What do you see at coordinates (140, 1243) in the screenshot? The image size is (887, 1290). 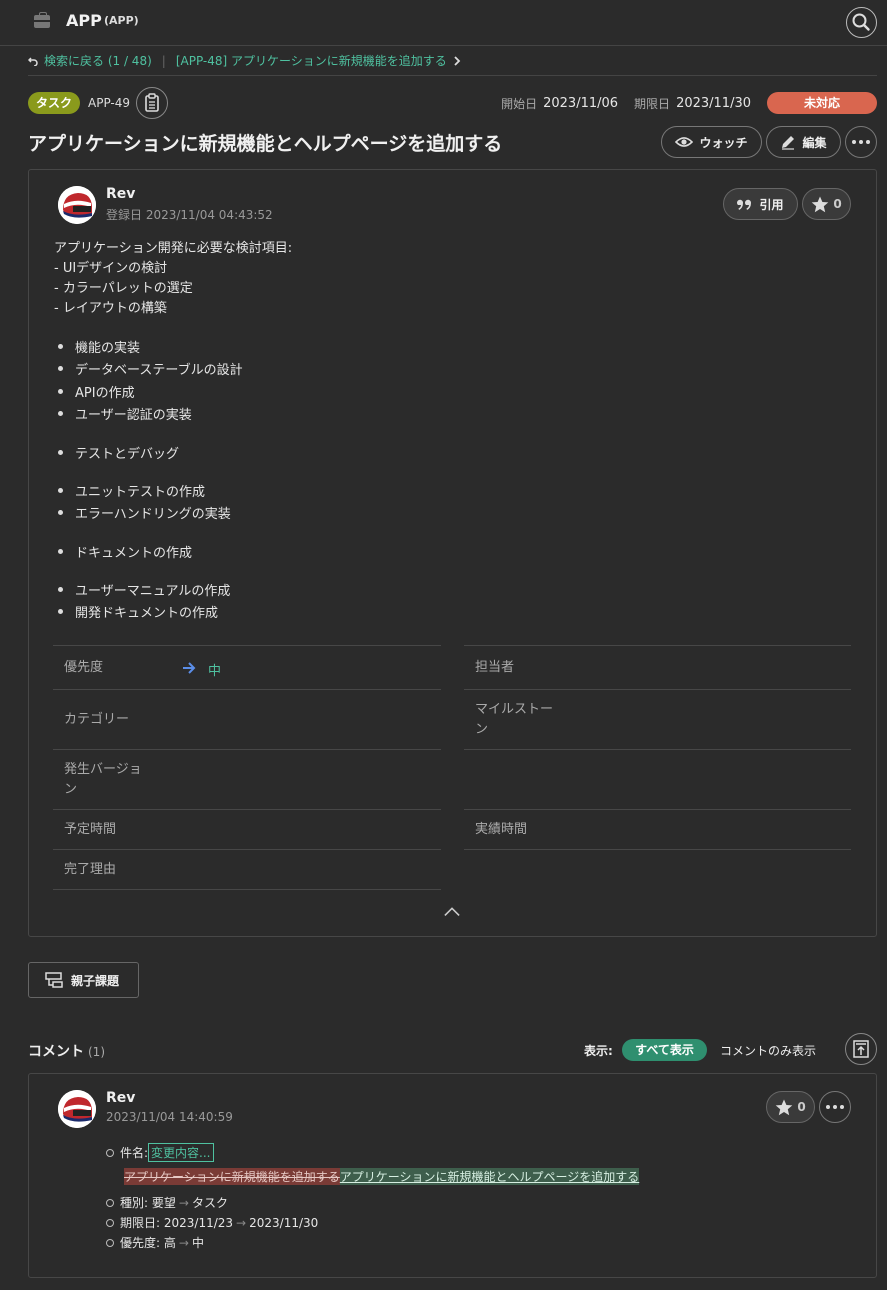 I see `priority-change-label: 優先度:` at bounding box center [140, 1243].